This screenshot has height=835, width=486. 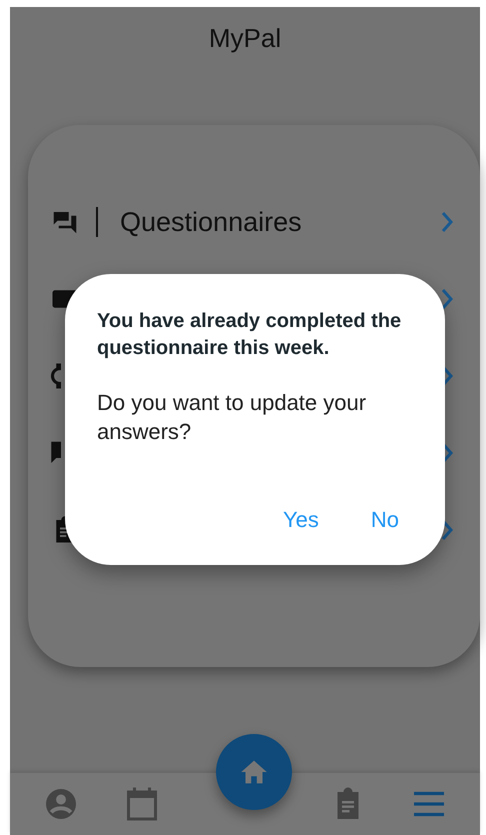 What do you see at coordinates (211, 222) in the screenshot?
I see `menu-item-label: Questionnaires` at bounding box center [211, 222].